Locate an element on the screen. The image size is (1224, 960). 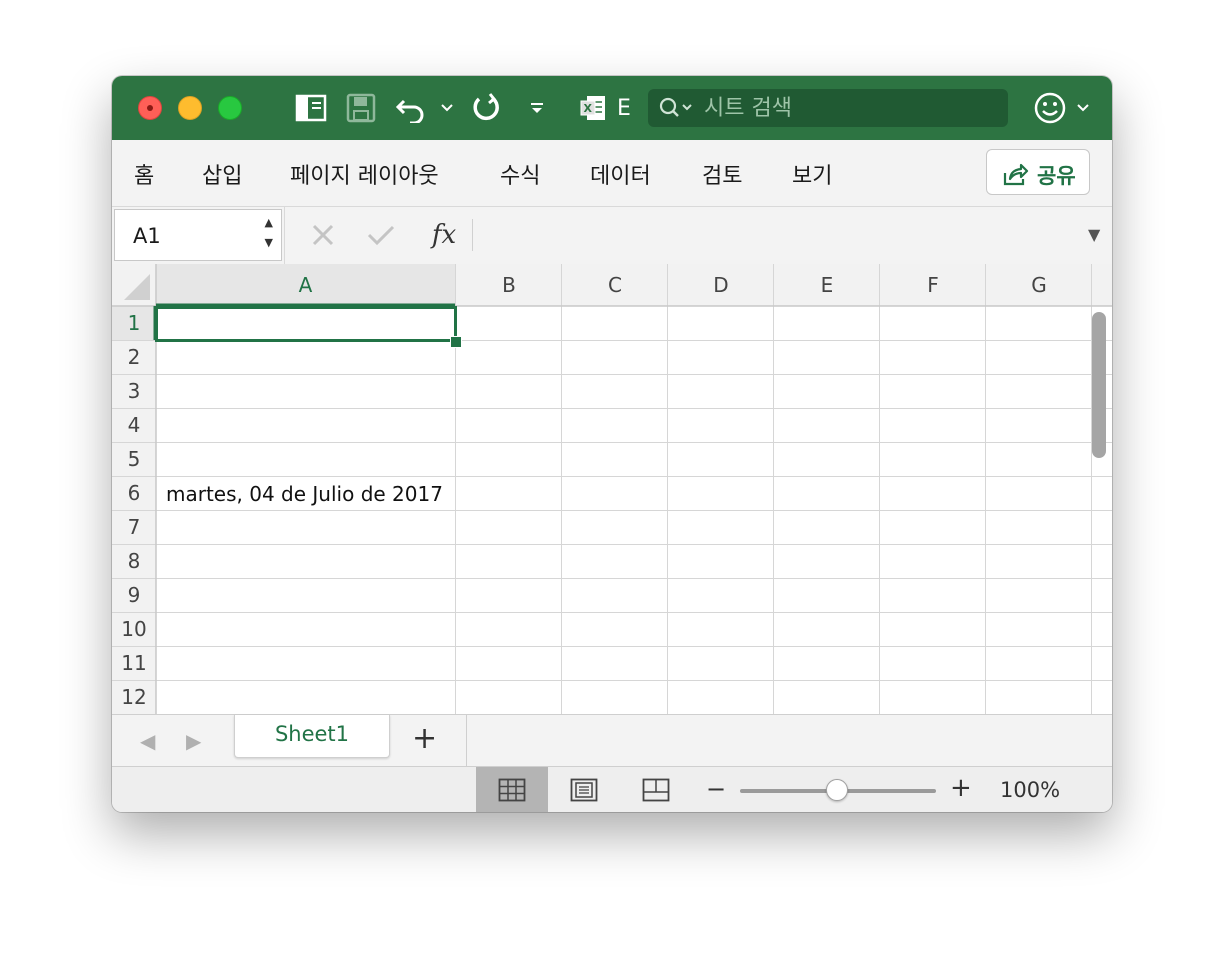
vertical-scrollbar is located at coordinates (1099, 385).